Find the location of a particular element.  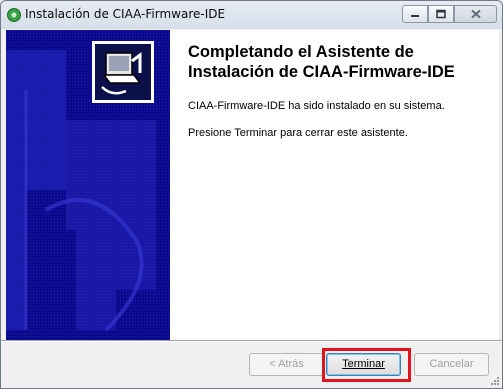

close-button is located at coordinates (475, 14).